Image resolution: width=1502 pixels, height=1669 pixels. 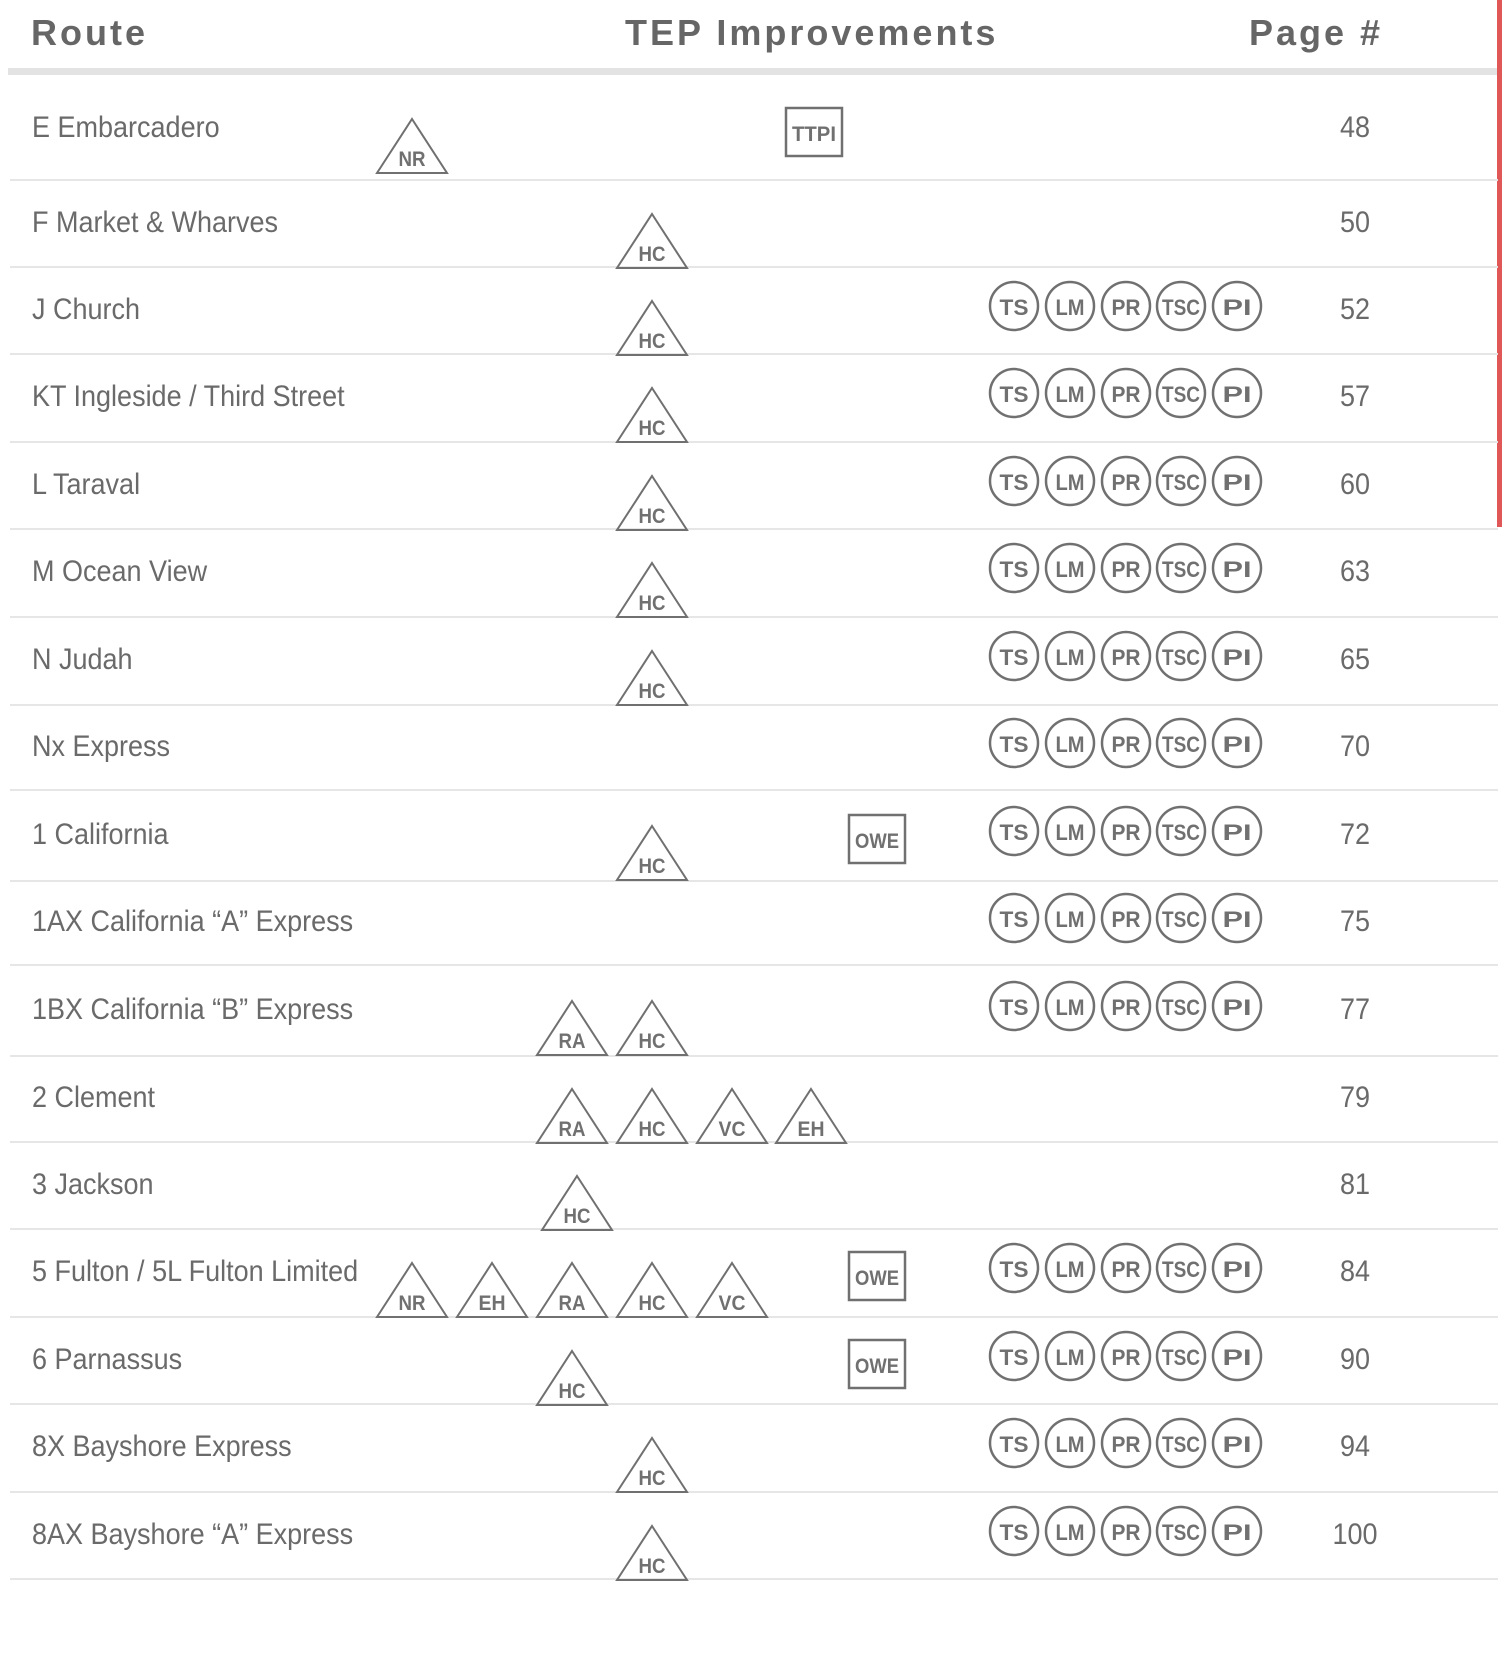 What do you see at coordinates (1355, 1010) in the screenshot?
I see `page-number: 77` at bounding box center [1355, 1010].